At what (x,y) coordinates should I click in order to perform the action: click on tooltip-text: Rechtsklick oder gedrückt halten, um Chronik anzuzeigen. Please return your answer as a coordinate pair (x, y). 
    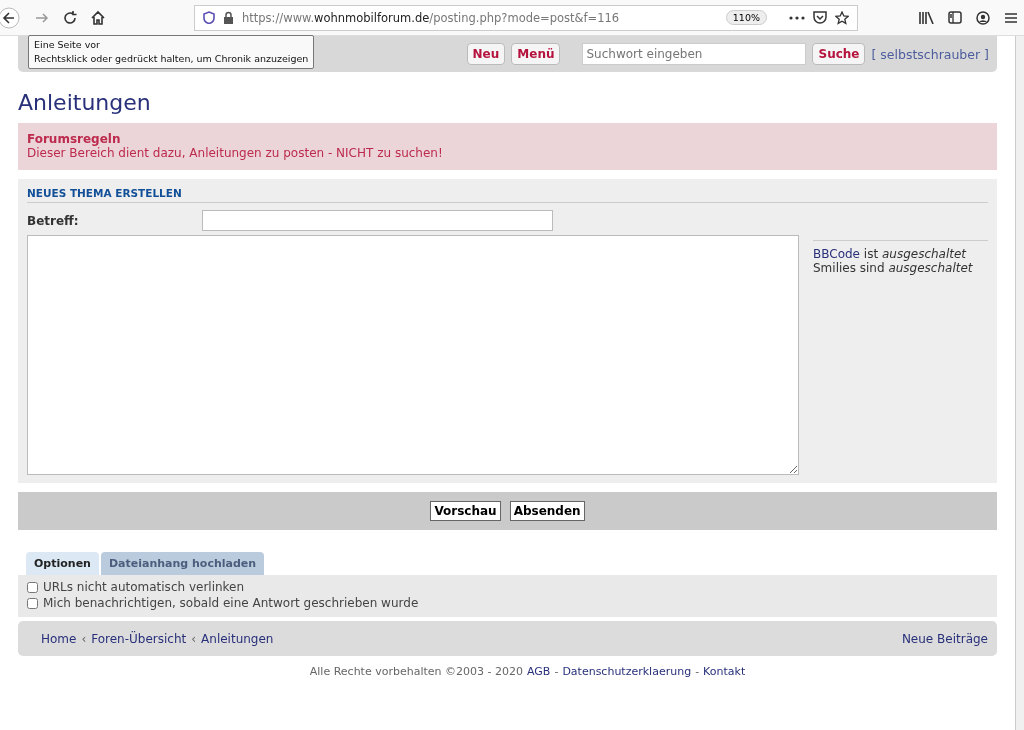
    Looking at the image, I should click on (171, 59).